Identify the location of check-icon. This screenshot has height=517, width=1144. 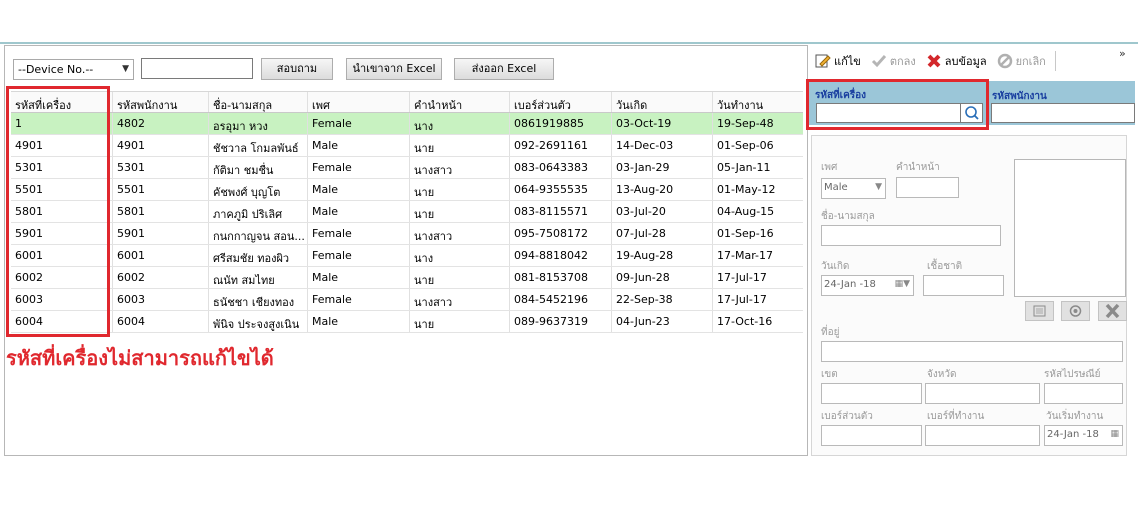
(878, 61).